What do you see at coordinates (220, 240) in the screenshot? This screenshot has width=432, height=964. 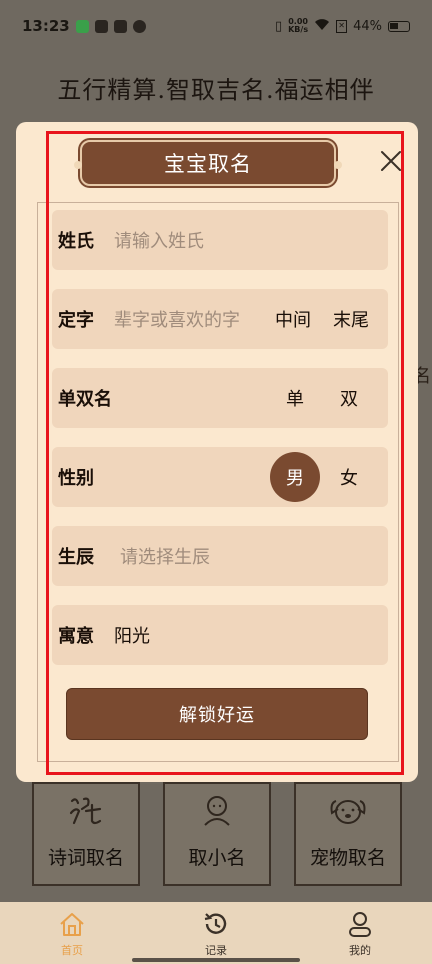 I see `surname-row: 姓氏 请输入姓氏` at bounding box center [220, 240].